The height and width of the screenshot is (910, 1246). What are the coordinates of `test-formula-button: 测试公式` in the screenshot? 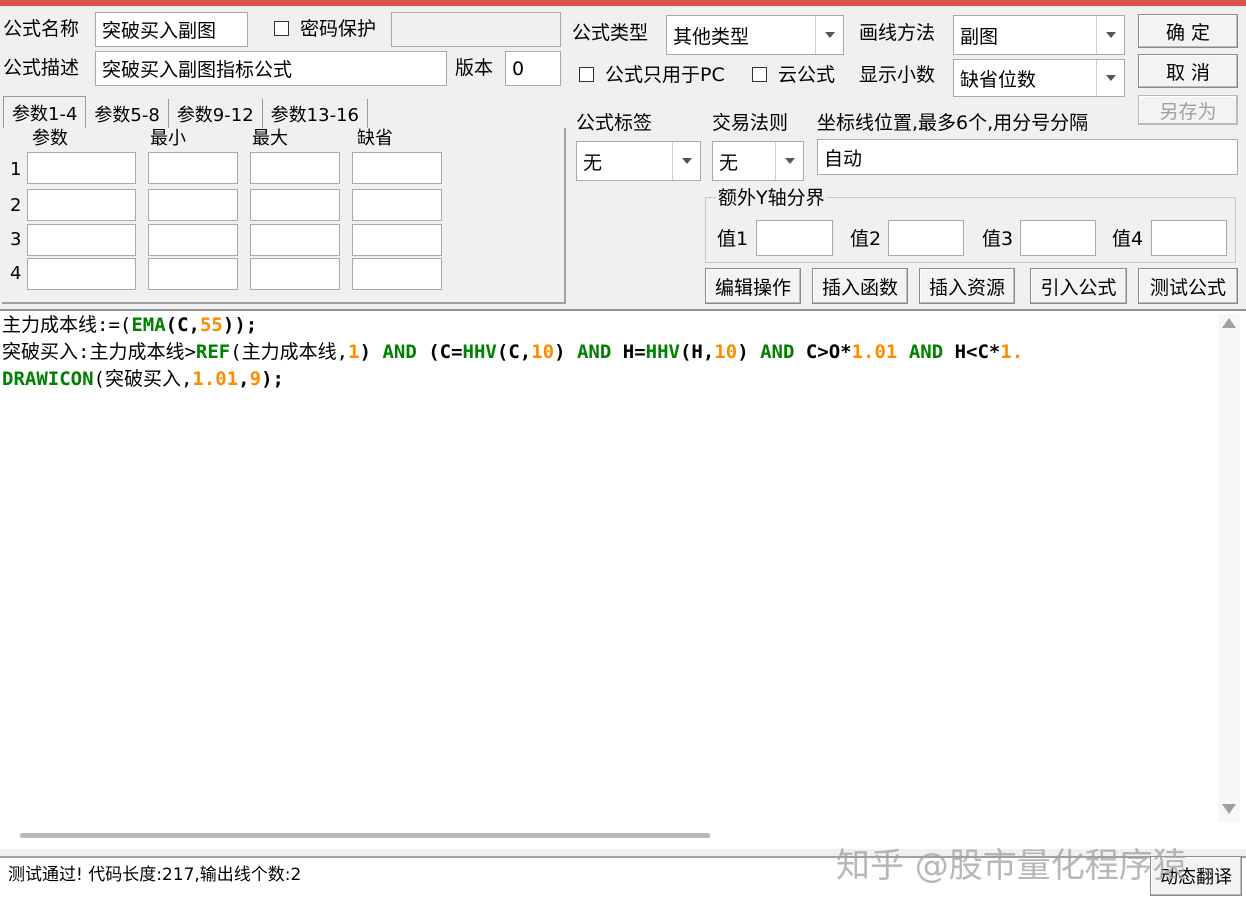 It's located at (1188, 286).